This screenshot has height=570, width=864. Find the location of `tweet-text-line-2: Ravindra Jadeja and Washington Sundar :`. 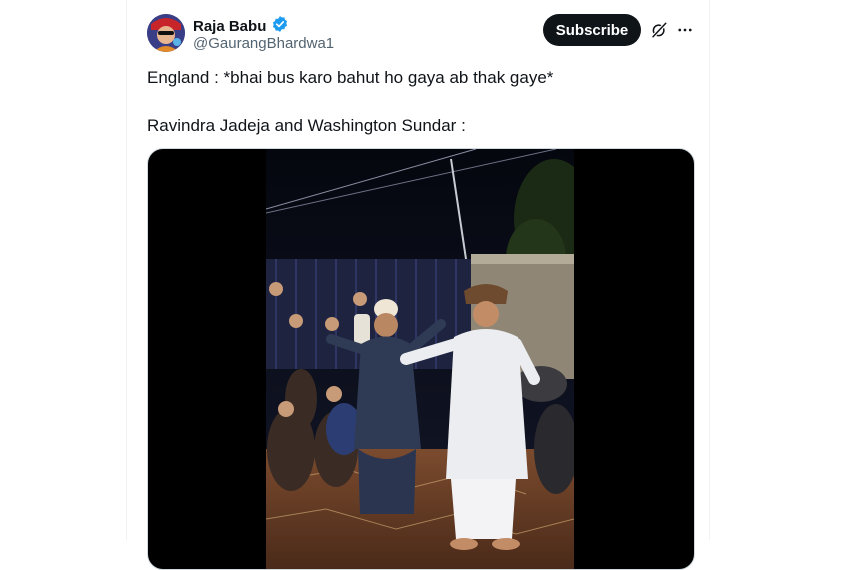

tweet-text-line-2: Ravindra Jadeja and Washington Sundar : is located at coordinates (306, 125).